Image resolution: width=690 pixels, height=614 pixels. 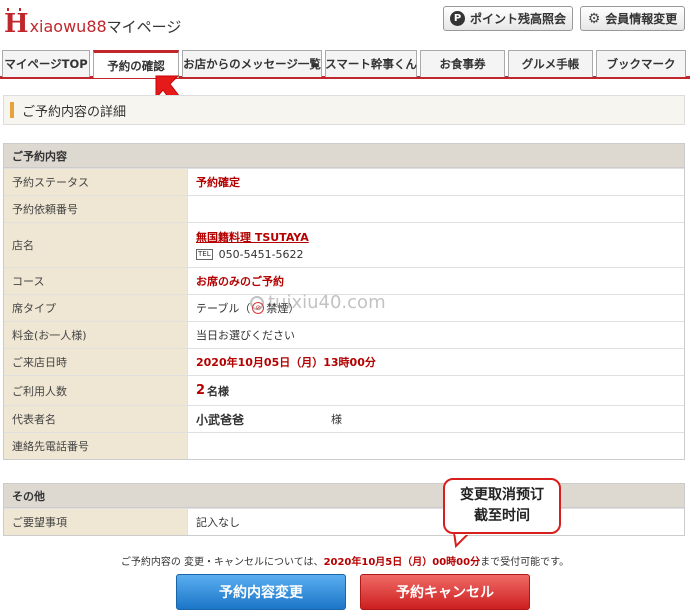 I want to click on table-row: 料金(お一人様) 当日お選びください, so click(x=344, y=334).